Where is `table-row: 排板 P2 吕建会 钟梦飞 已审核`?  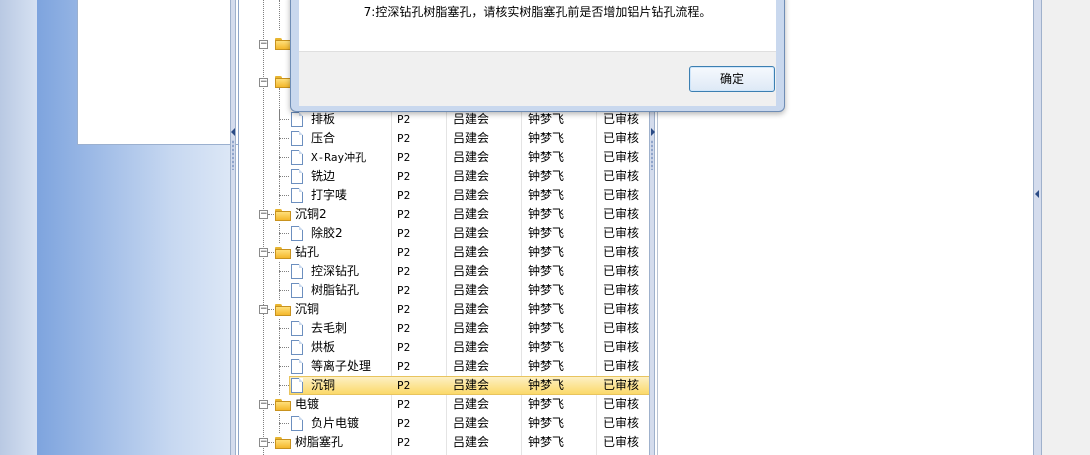
table-row: 排板 P2 吕建会 钟梦飞 已审核 is located at coordinates (444, 119).